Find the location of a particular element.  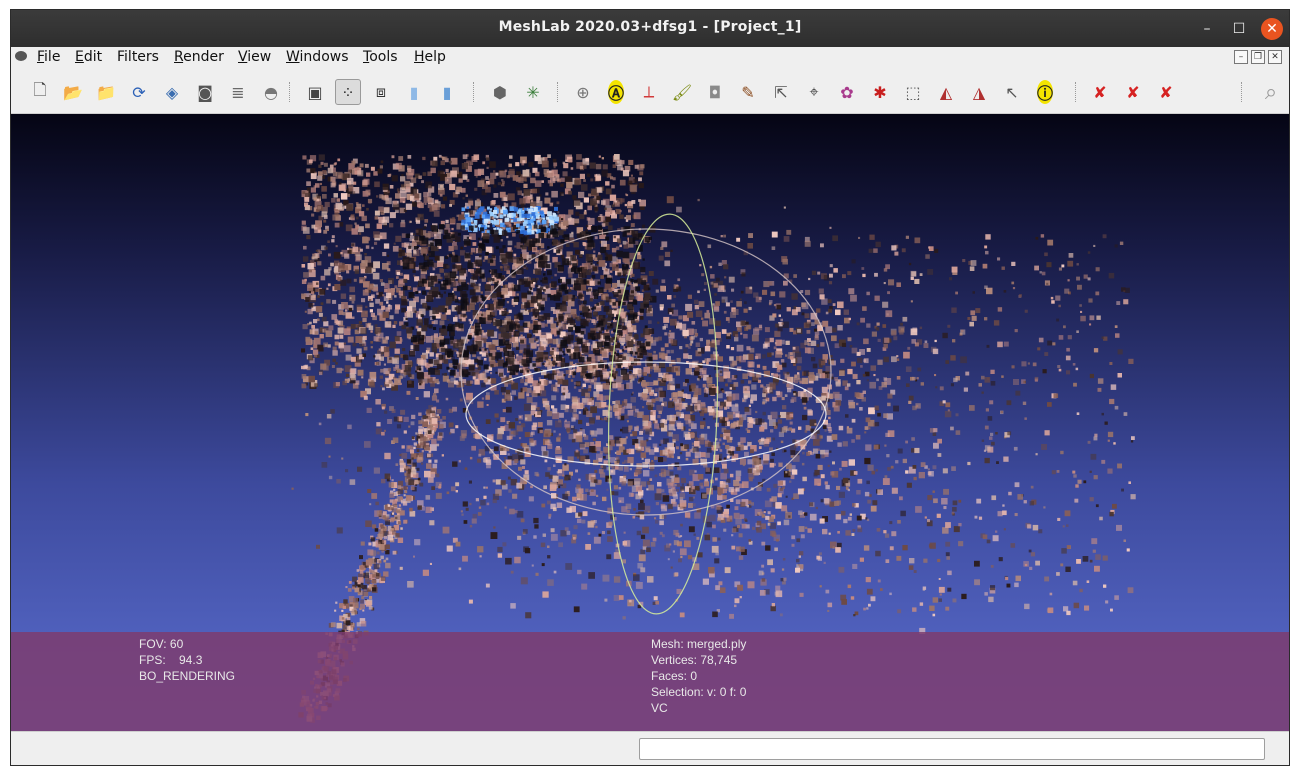

render-info: FOV: 60 FPS: 94.3 BO_RENDERING is located at coordinates (187, 660).